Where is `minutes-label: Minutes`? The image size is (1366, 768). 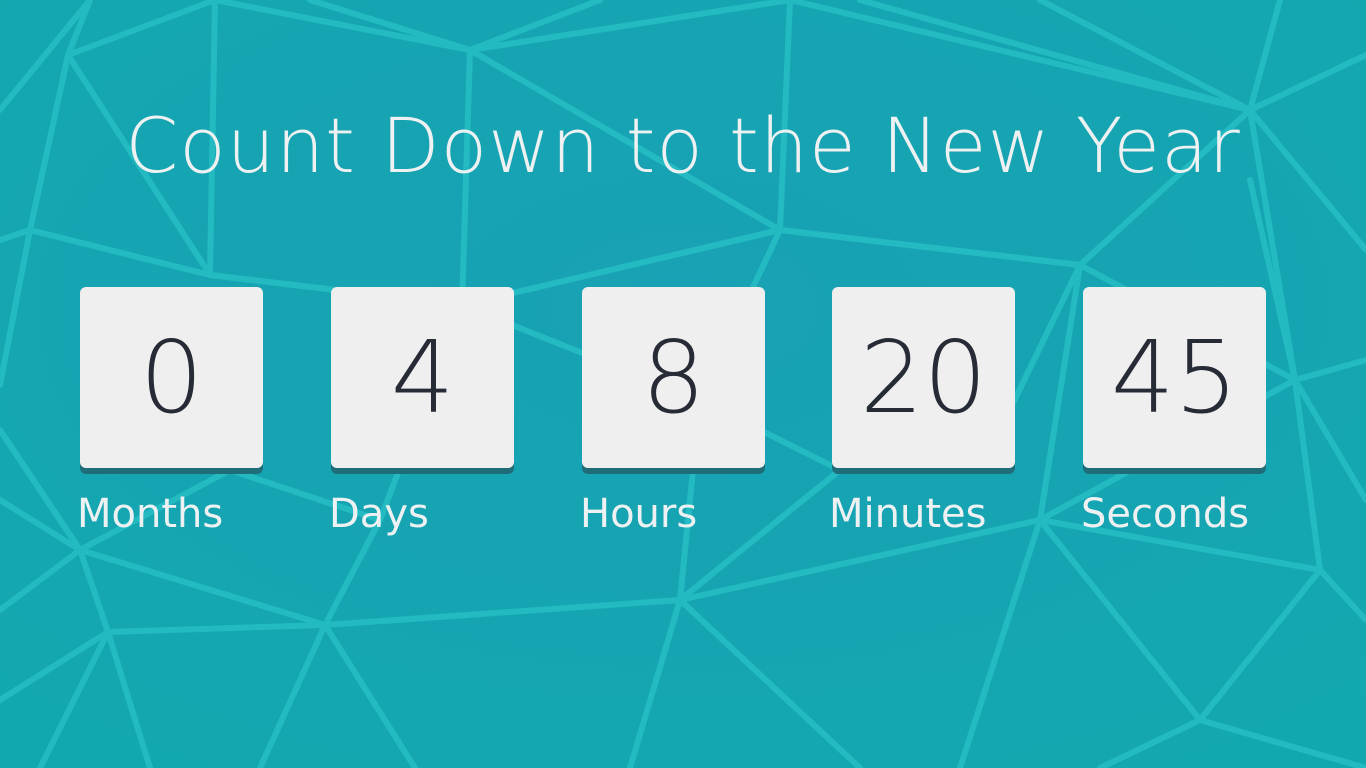
minutes-label: Minutes is located at coordinates (908, 514).